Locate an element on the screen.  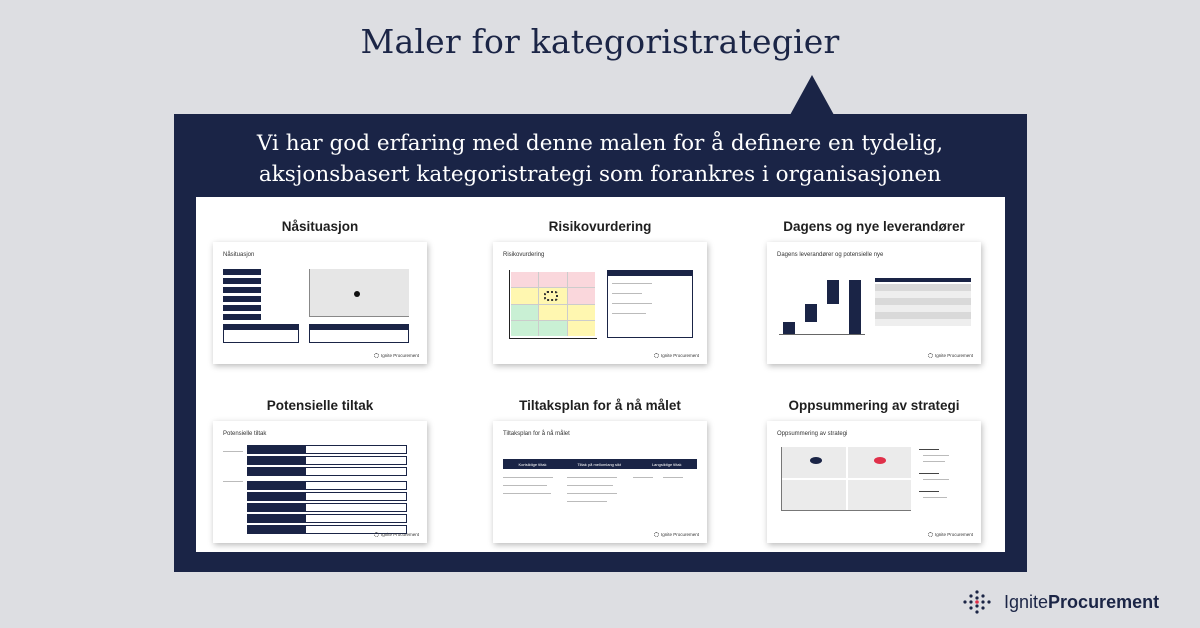
risk-marker-icon is located at coordinates (551, 296).